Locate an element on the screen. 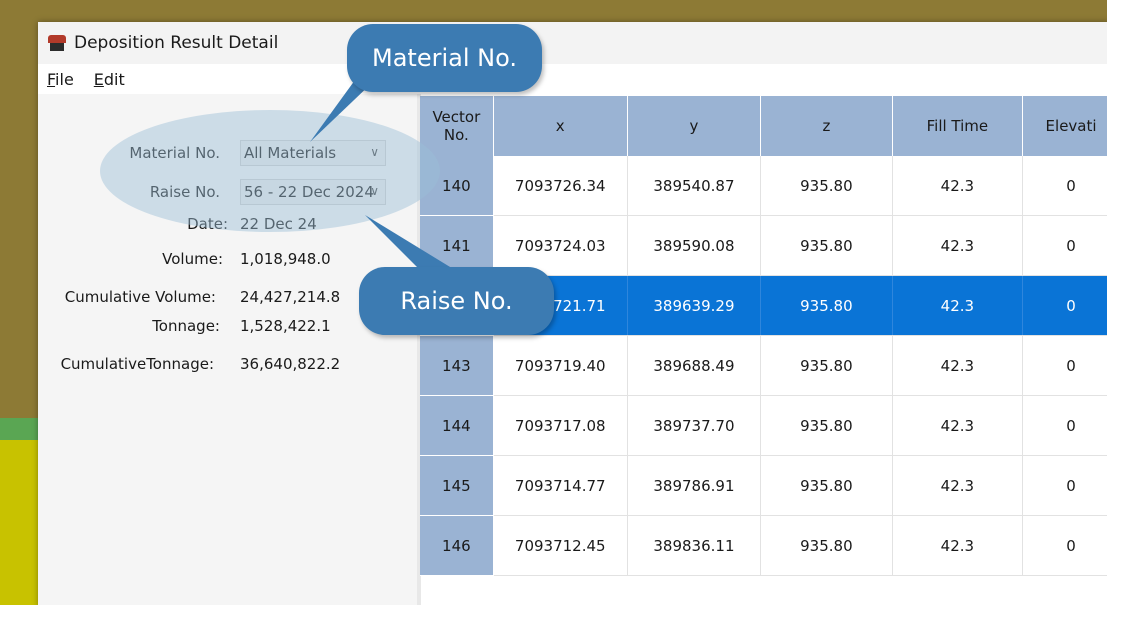 The height and width of the screenshot is (633, 1137). cumulative-tonnage-label: CumulativeTonnage: is located at coordinates (137, 364).